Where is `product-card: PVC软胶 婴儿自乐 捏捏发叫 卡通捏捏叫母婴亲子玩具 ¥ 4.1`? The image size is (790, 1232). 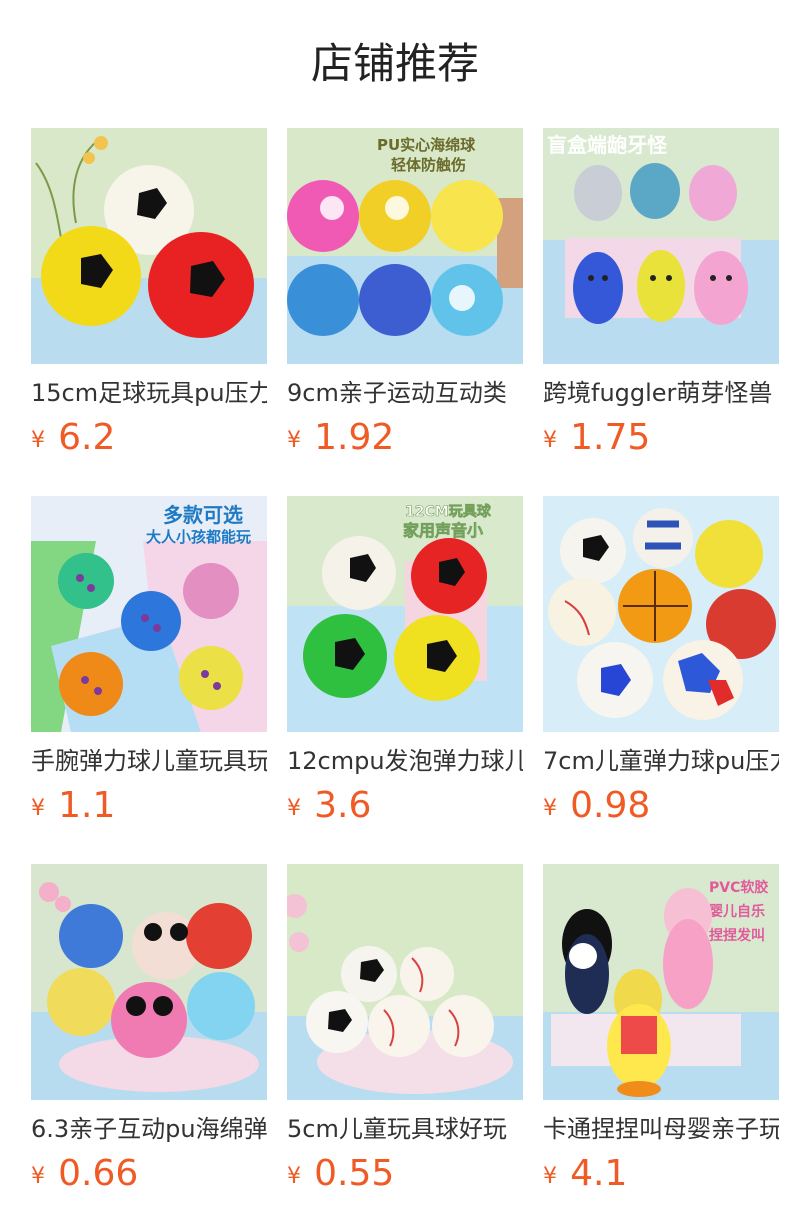 product-card: PVC软胶 婴儿自乐 捏捏发叫 卡通捏捏叫母婴亲子玩具 ¥ 4.1 is located at coordinates (661, 1029).